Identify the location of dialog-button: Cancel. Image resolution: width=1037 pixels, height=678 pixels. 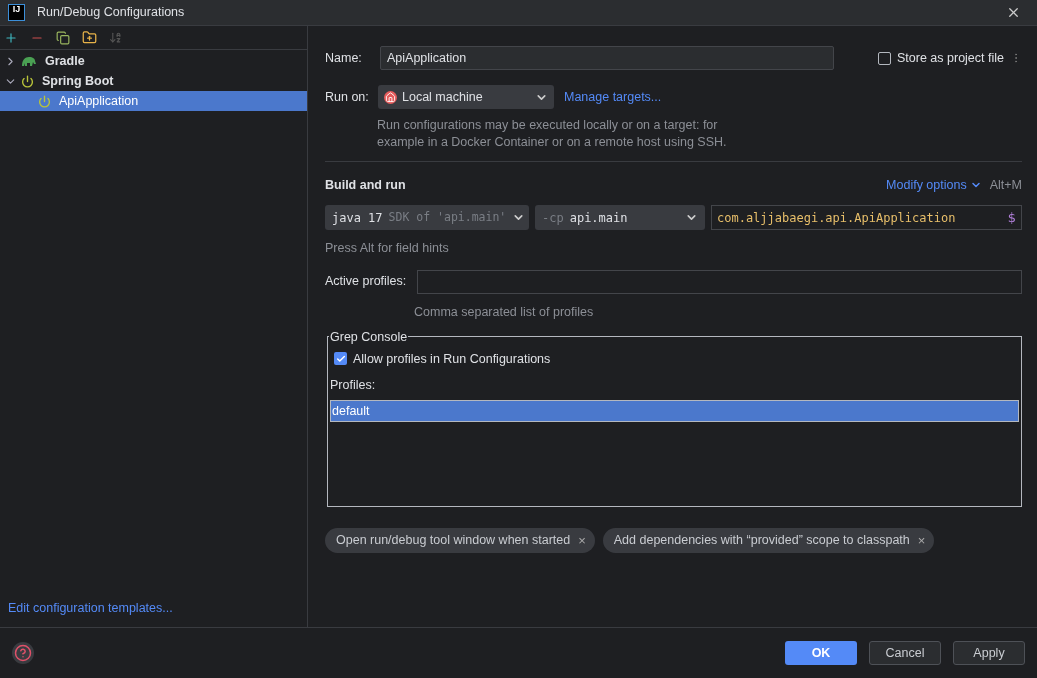
(905, 653).